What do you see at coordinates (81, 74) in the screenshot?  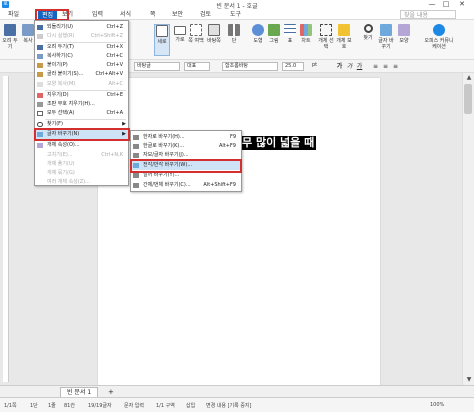 I see `menu-item-paste-special: 골라 붙이기(S)... Ctrl+Alt+V` at bounding box center [81, 74].